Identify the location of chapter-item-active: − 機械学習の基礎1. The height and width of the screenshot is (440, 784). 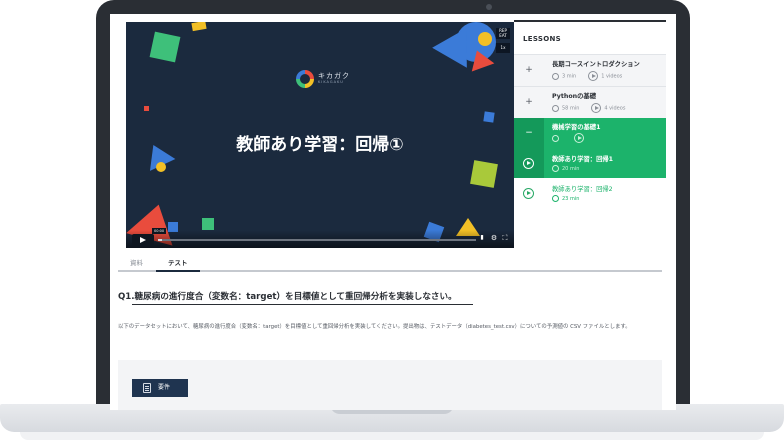
(590, 133).